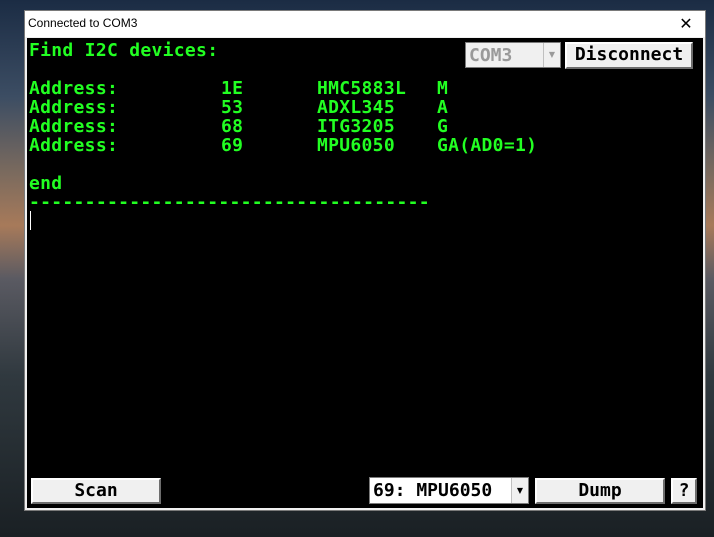  I want to click on text-cursor, so click(30, 220).